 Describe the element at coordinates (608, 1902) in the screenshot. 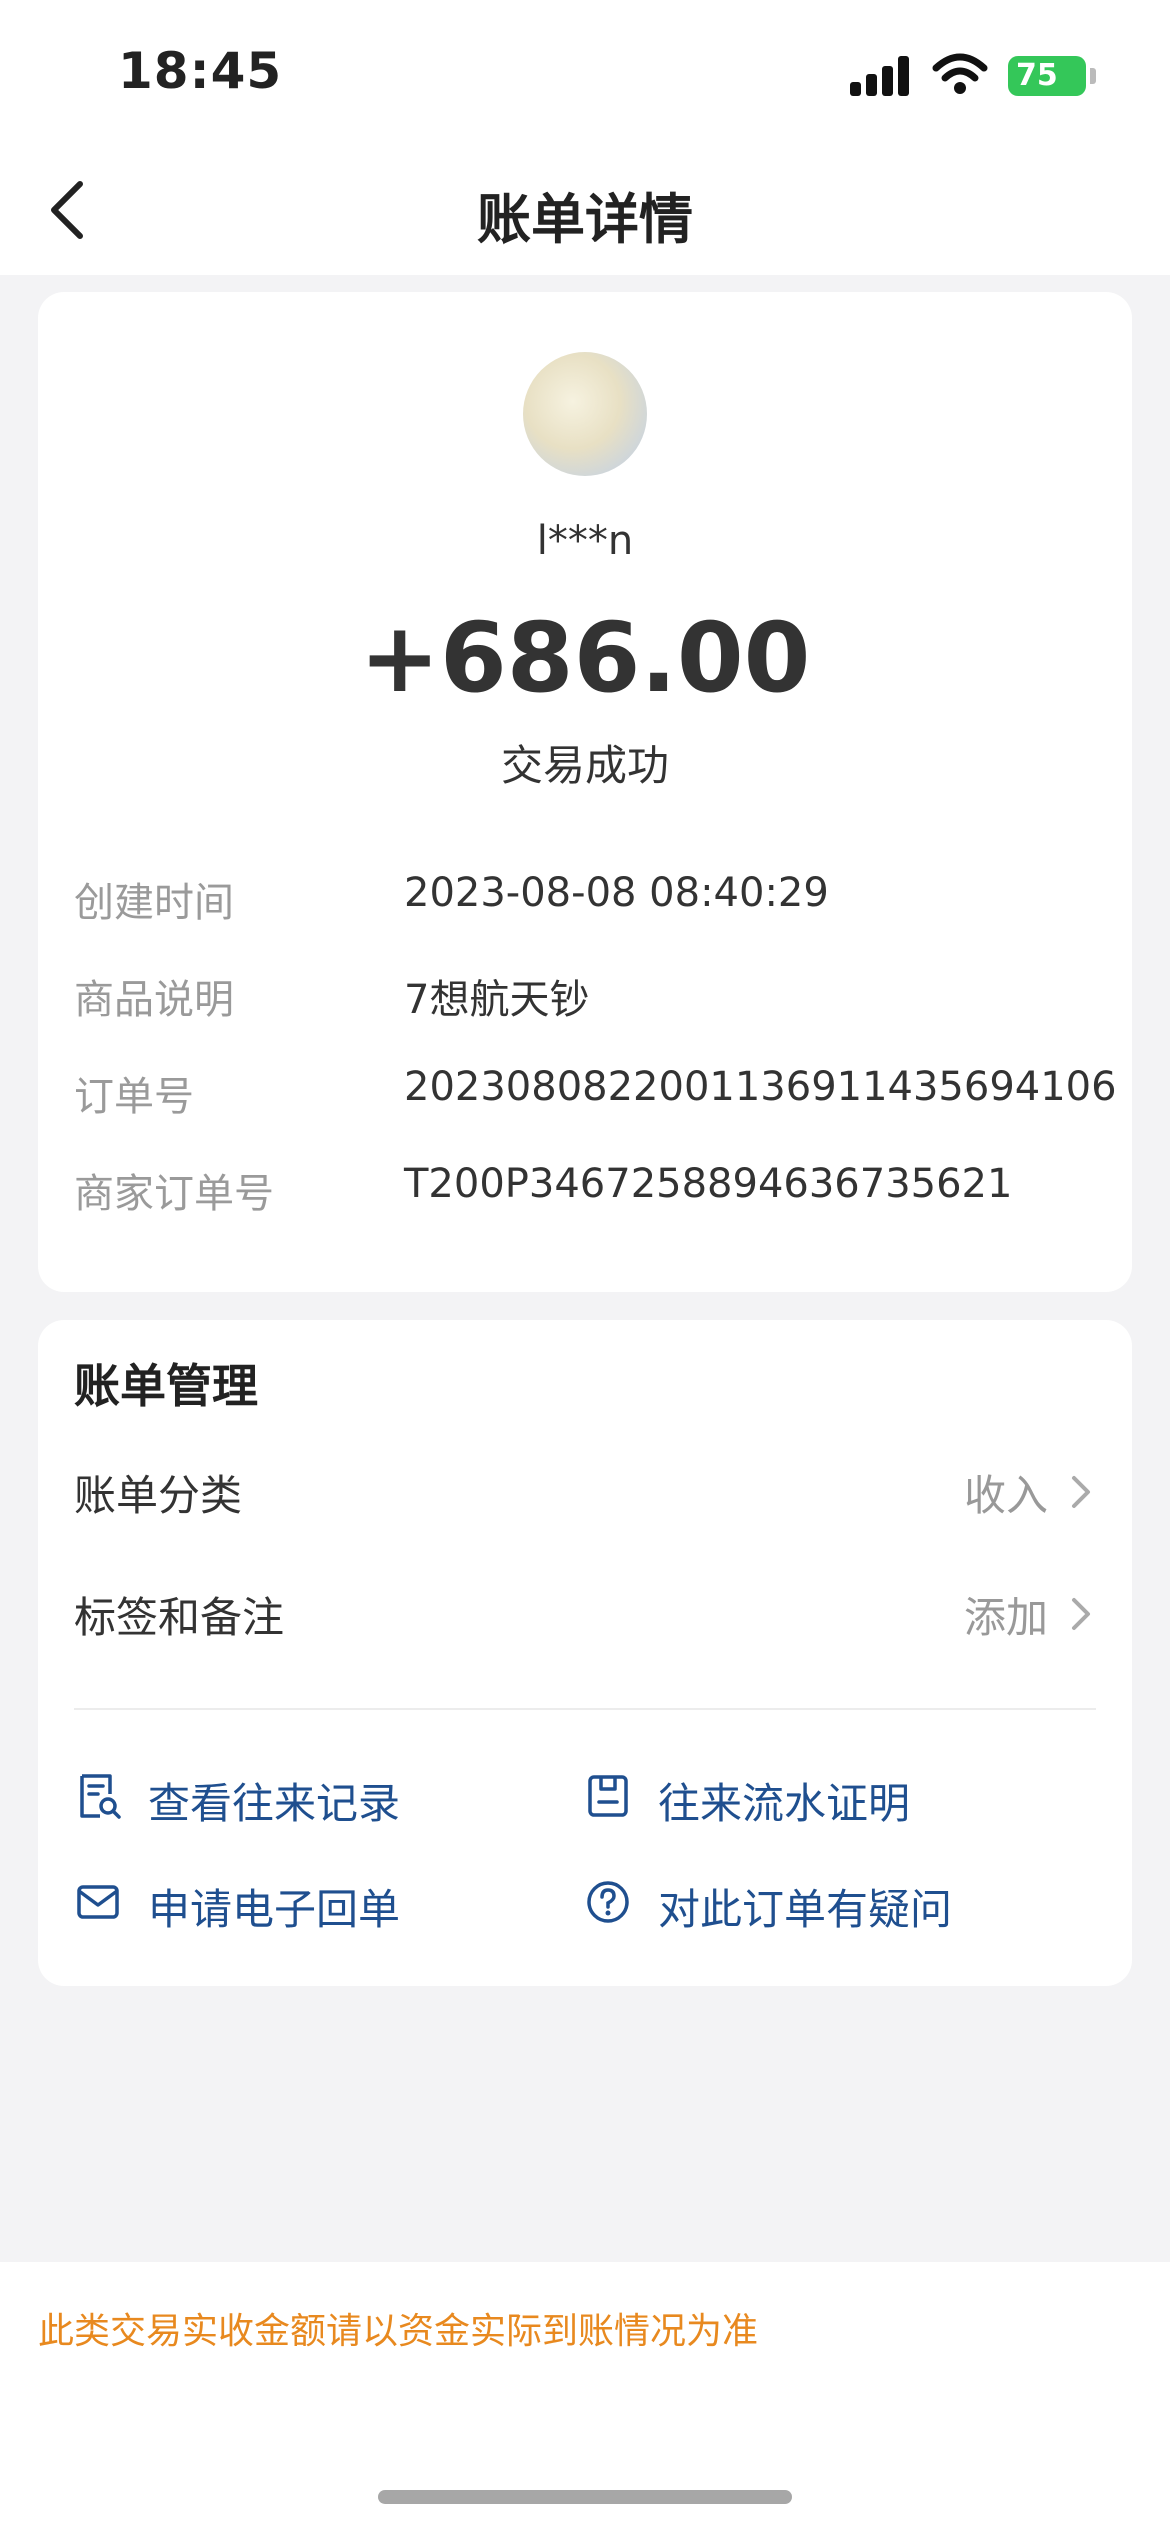

I see `question-circle-icon` at that location.